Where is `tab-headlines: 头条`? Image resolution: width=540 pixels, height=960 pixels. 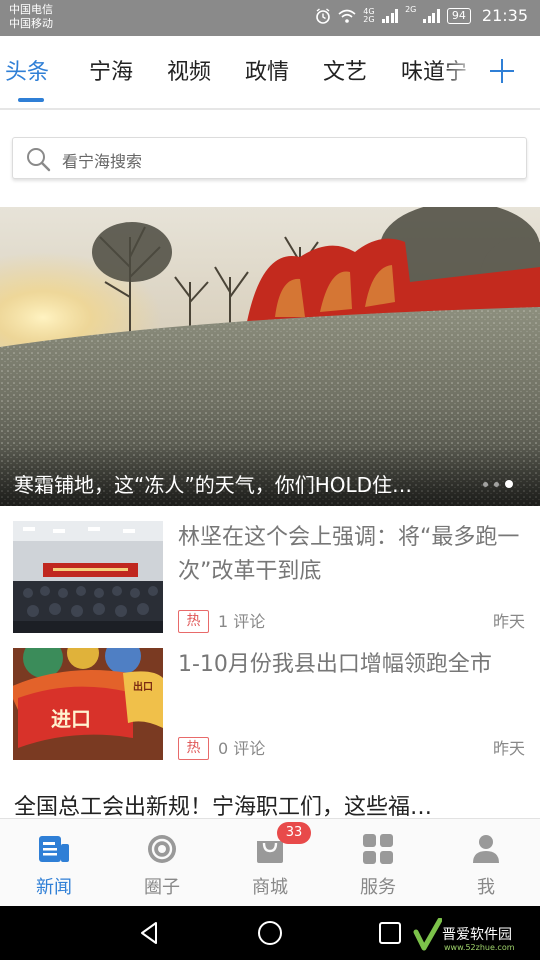 tab-headlines: 头条 is located at coordinates (27, 73).